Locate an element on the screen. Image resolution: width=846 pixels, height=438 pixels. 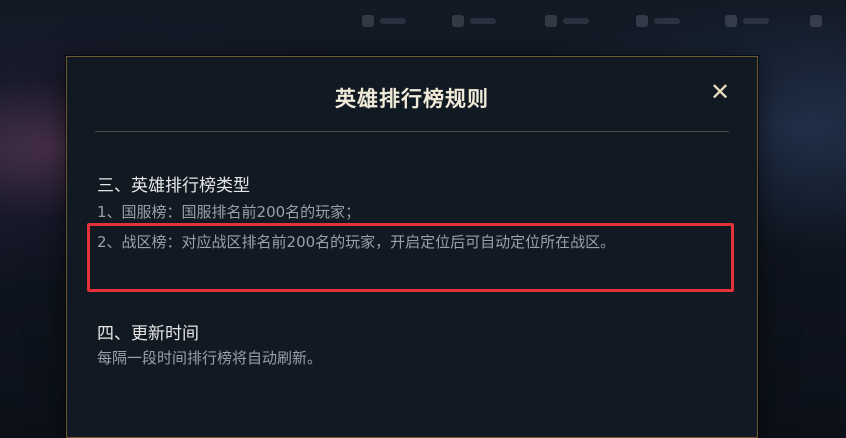
dialog-title: 英雄排行榜规则 is located at coordinates (412, 99).